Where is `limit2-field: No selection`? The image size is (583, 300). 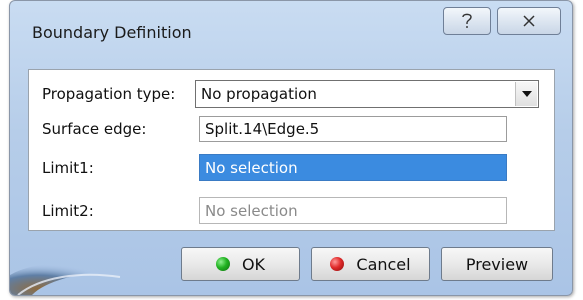 limit2-field: No selection is located at coordinates (353, 210).